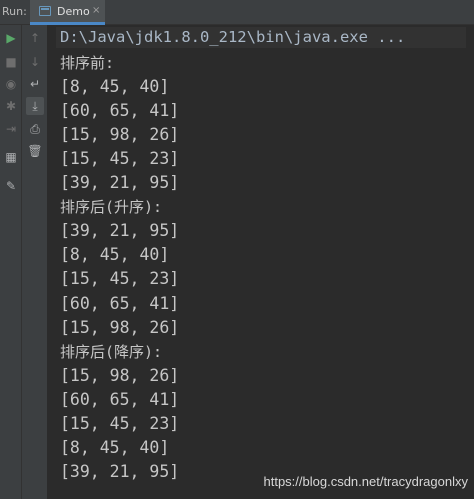 The height and width of the screenshot is (499, 474). What do you see at coordinates (14, 11) in the screenshot?
I see `run-label: Run:` at bounding box center [14, 11].